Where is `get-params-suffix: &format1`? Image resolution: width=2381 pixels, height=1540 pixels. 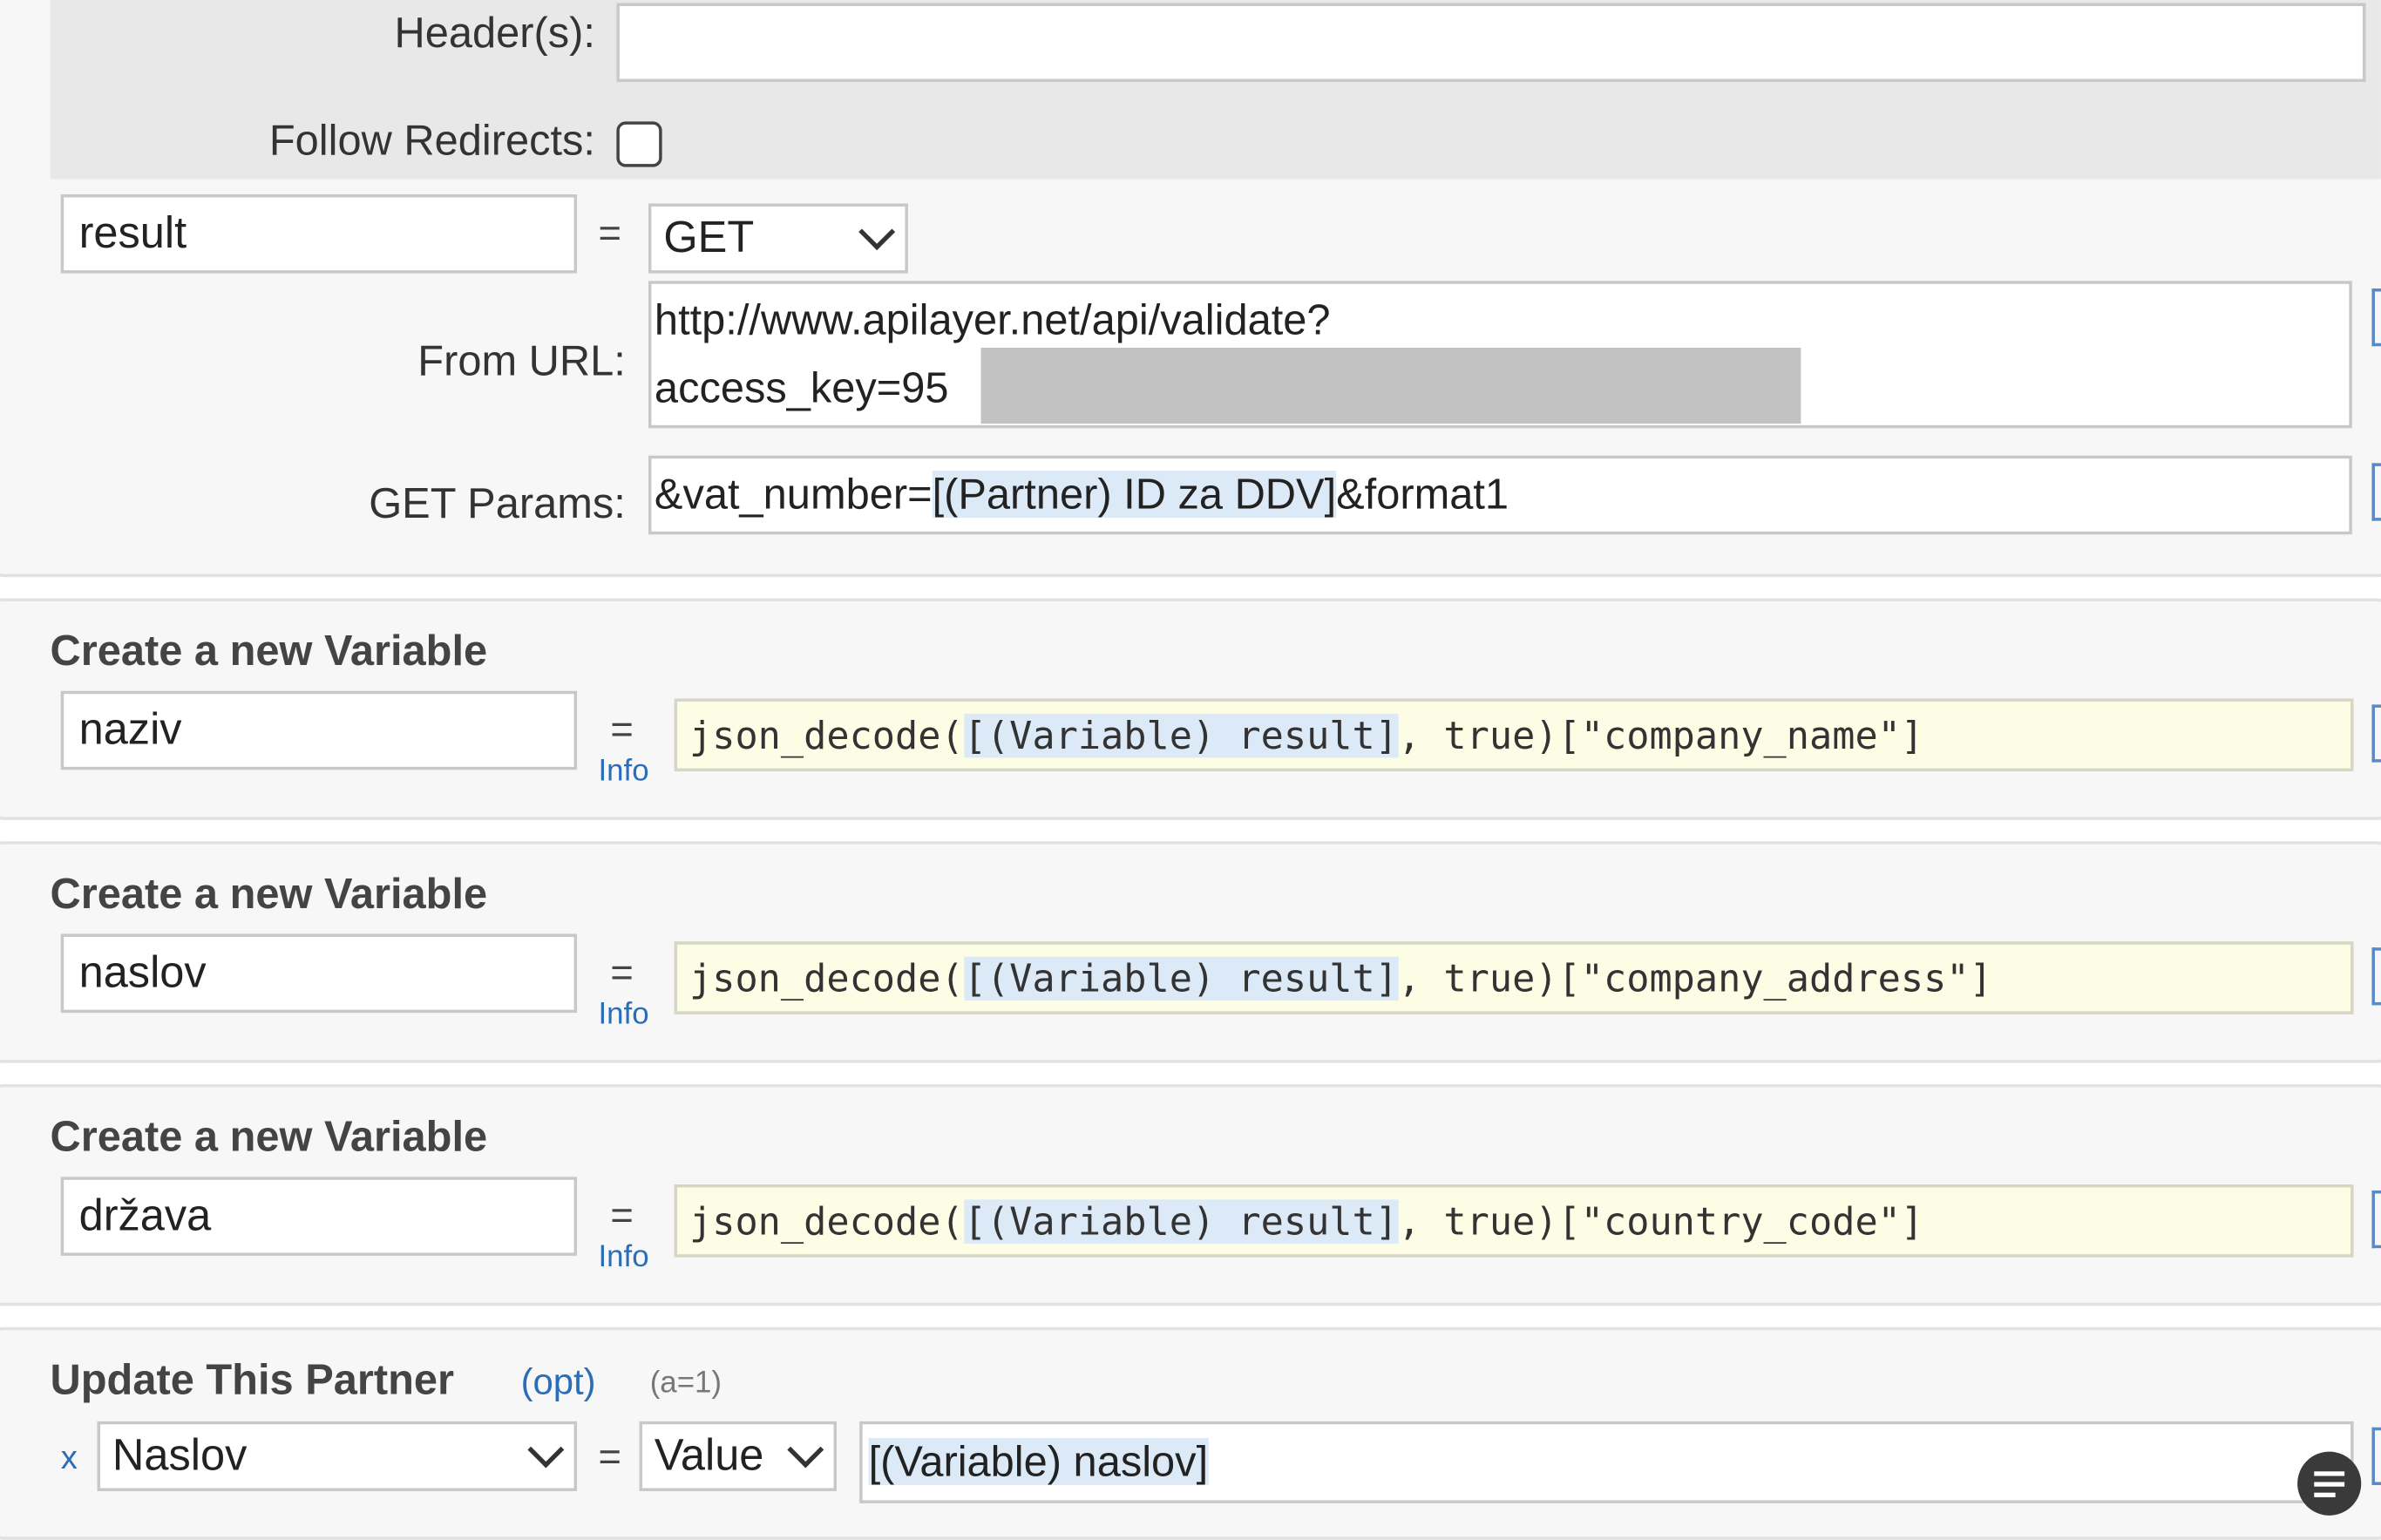 get-params-suffix: &format1 is located at coordinates (1422, 495).